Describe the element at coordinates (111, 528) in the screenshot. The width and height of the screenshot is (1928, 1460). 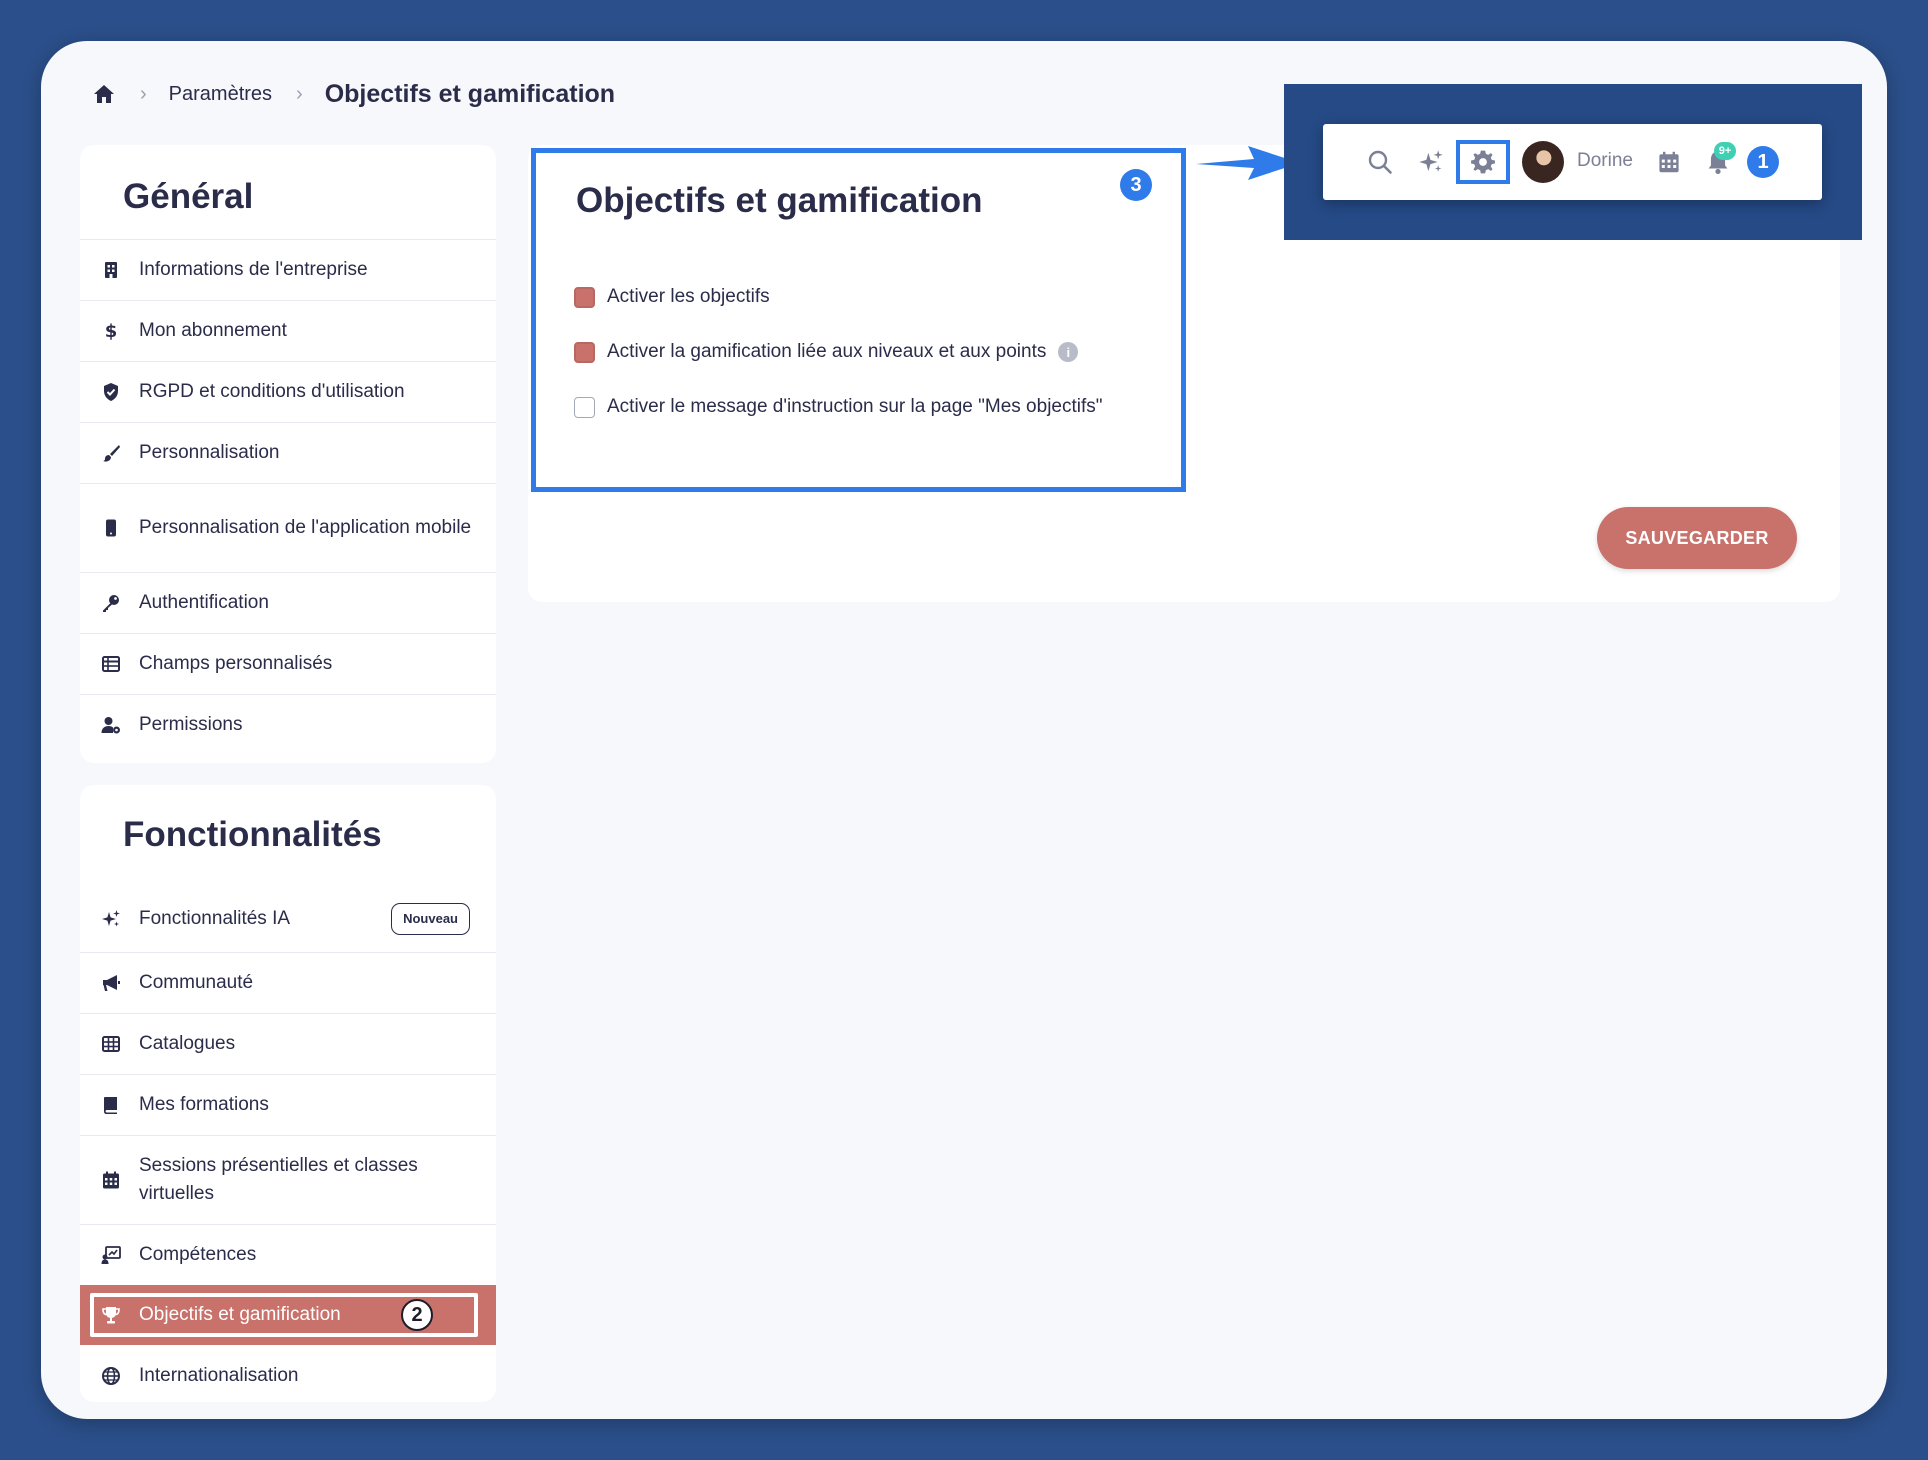
I see `mobile-icon` at that location.